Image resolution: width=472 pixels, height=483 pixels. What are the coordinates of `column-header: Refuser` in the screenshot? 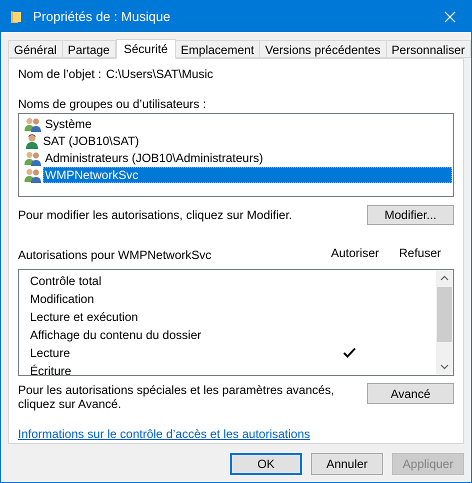 It's located at (420, 253).